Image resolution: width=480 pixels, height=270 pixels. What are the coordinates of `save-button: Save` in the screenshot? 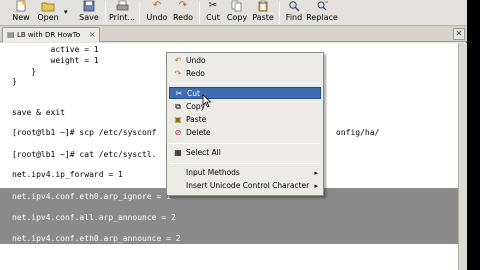 It's located at (89, 13).